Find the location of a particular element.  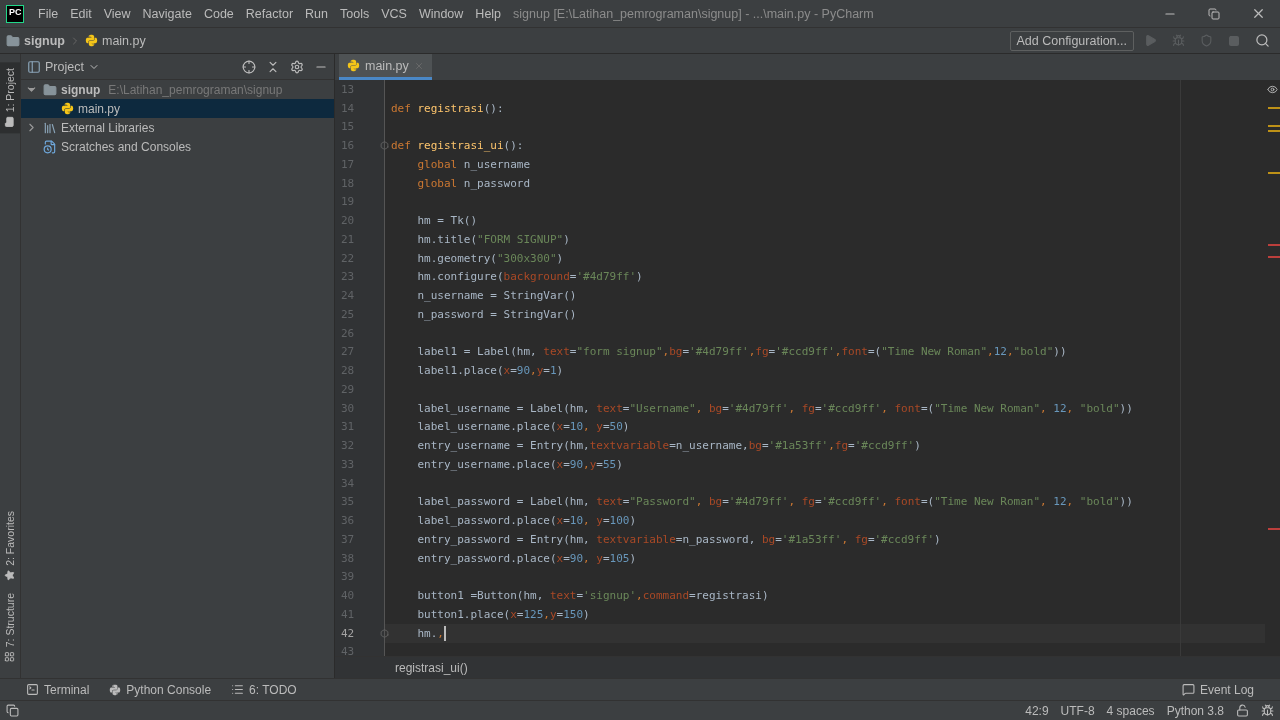

lock-icon is located at coordinates (1242, 710).